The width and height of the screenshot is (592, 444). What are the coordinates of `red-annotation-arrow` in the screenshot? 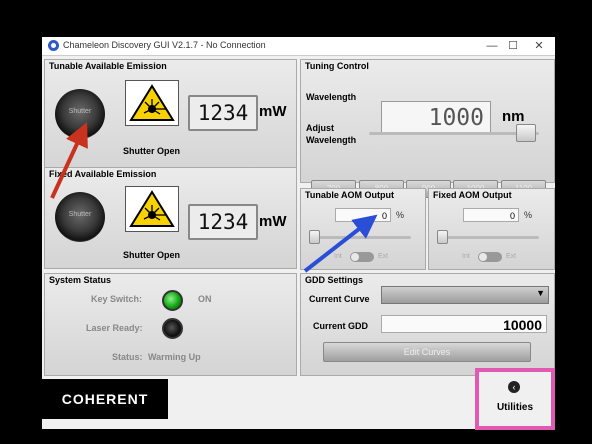 It's located at (69, 160).